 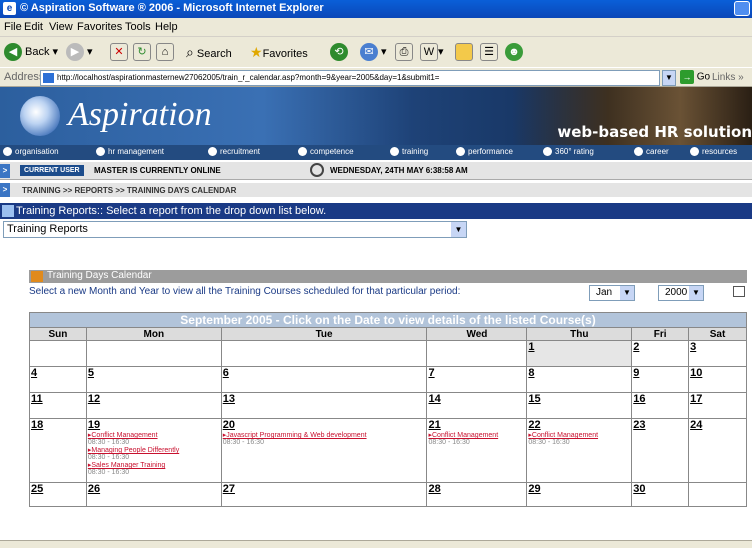 What do you see at coordinates (235, 229) in the screenshot?
I see `report-select: Training Reports ▼` at bounding box center [235, 229].